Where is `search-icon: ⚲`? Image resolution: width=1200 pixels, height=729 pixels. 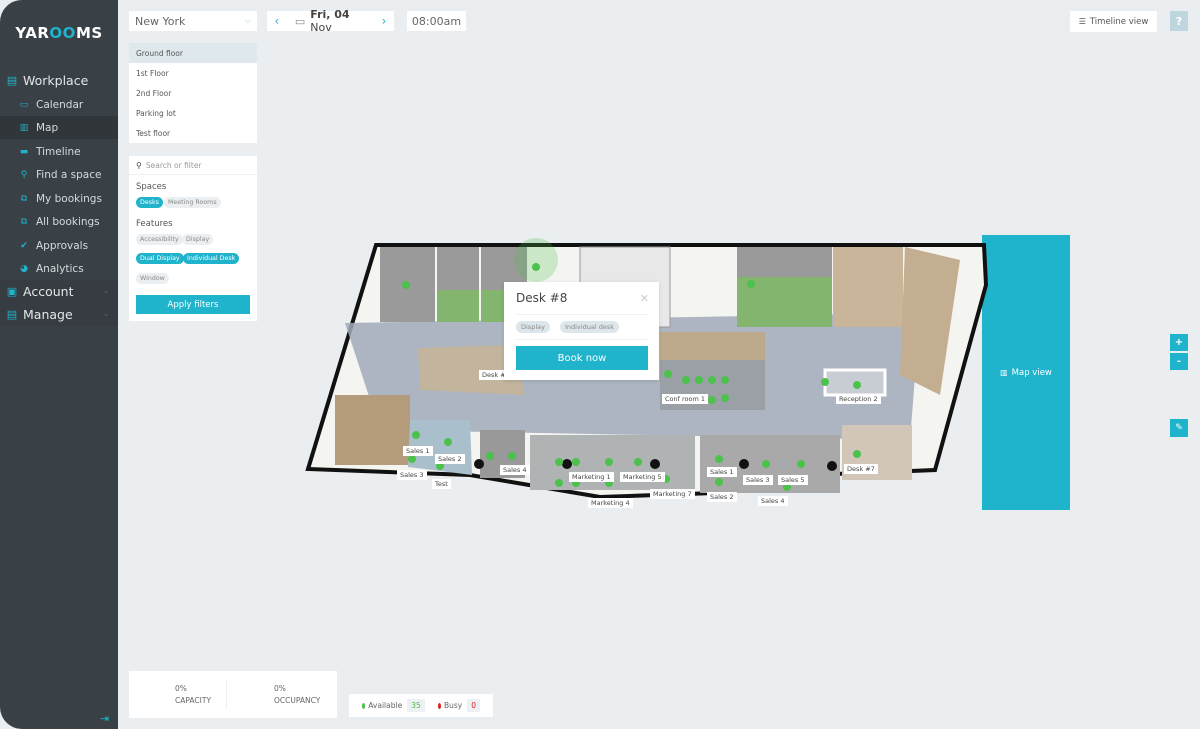 search-icon: ⚲ is located at coordinates (24, 174).